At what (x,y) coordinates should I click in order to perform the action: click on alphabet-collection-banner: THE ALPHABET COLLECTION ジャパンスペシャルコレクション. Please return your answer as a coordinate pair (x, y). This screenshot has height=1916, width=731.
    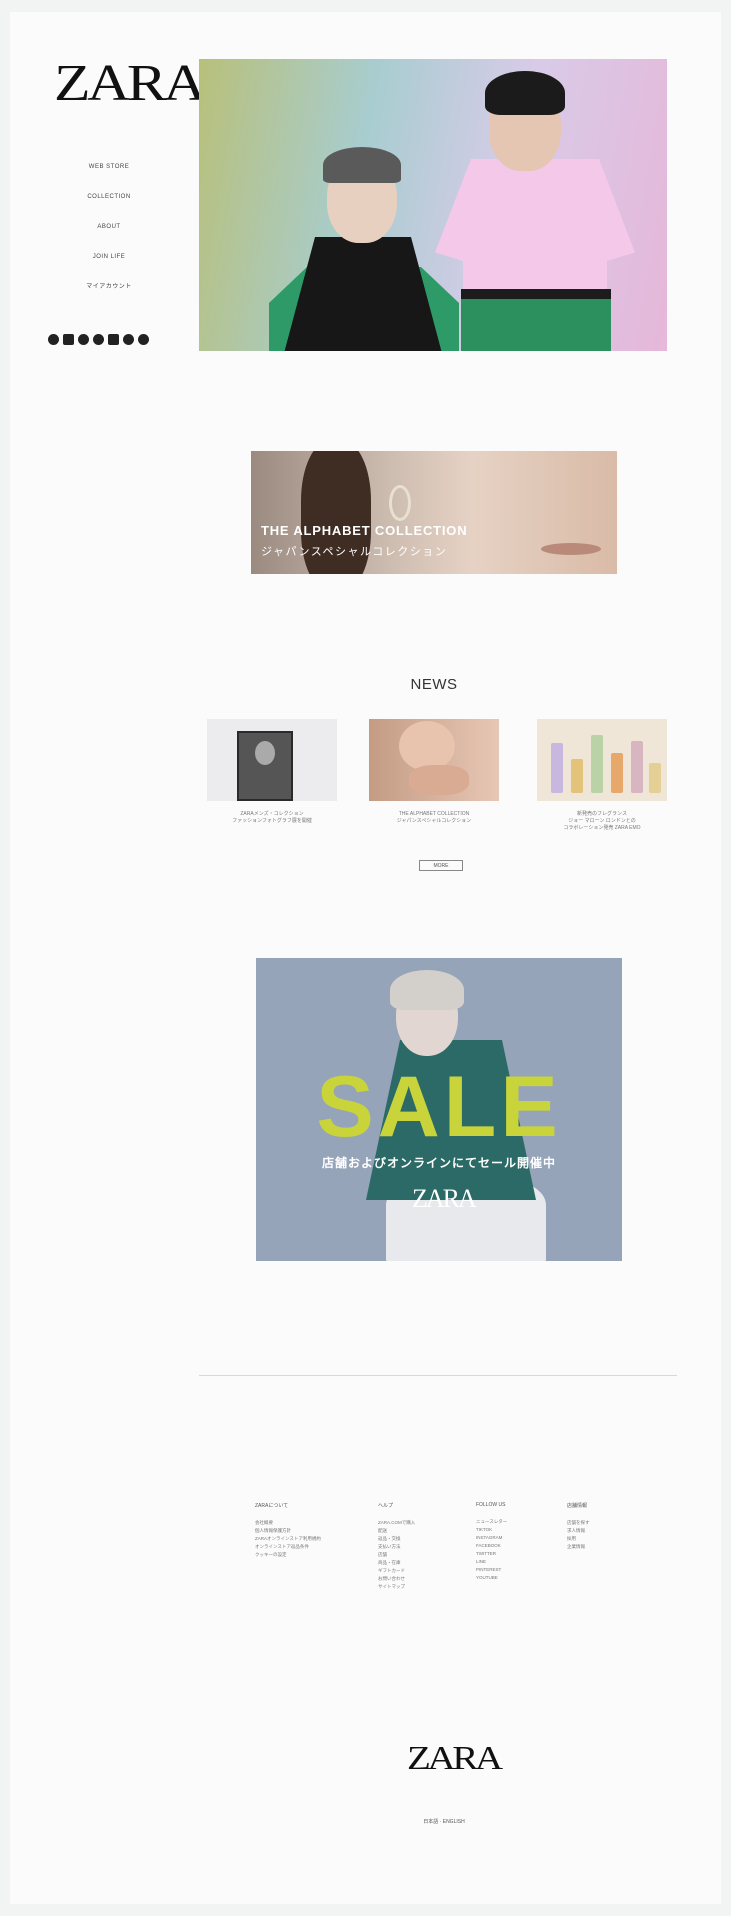
    Looking at the image, I should click on (434, 512).